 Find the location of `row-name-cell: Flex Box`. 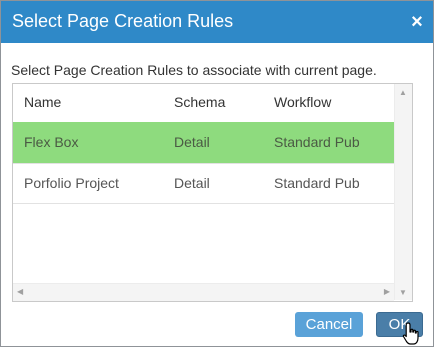

row-name-cell: Flex Box is located at coordinates (51, 142).